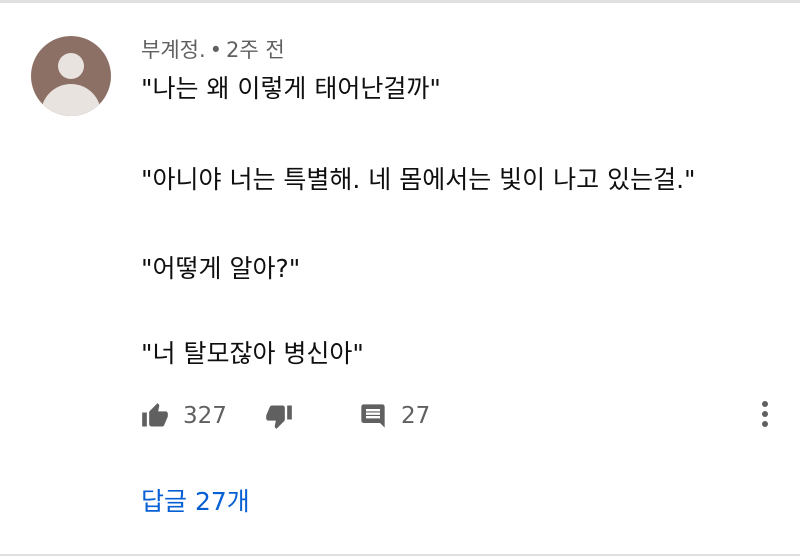  I want to click on more-vert-icon, so click(765, 416).